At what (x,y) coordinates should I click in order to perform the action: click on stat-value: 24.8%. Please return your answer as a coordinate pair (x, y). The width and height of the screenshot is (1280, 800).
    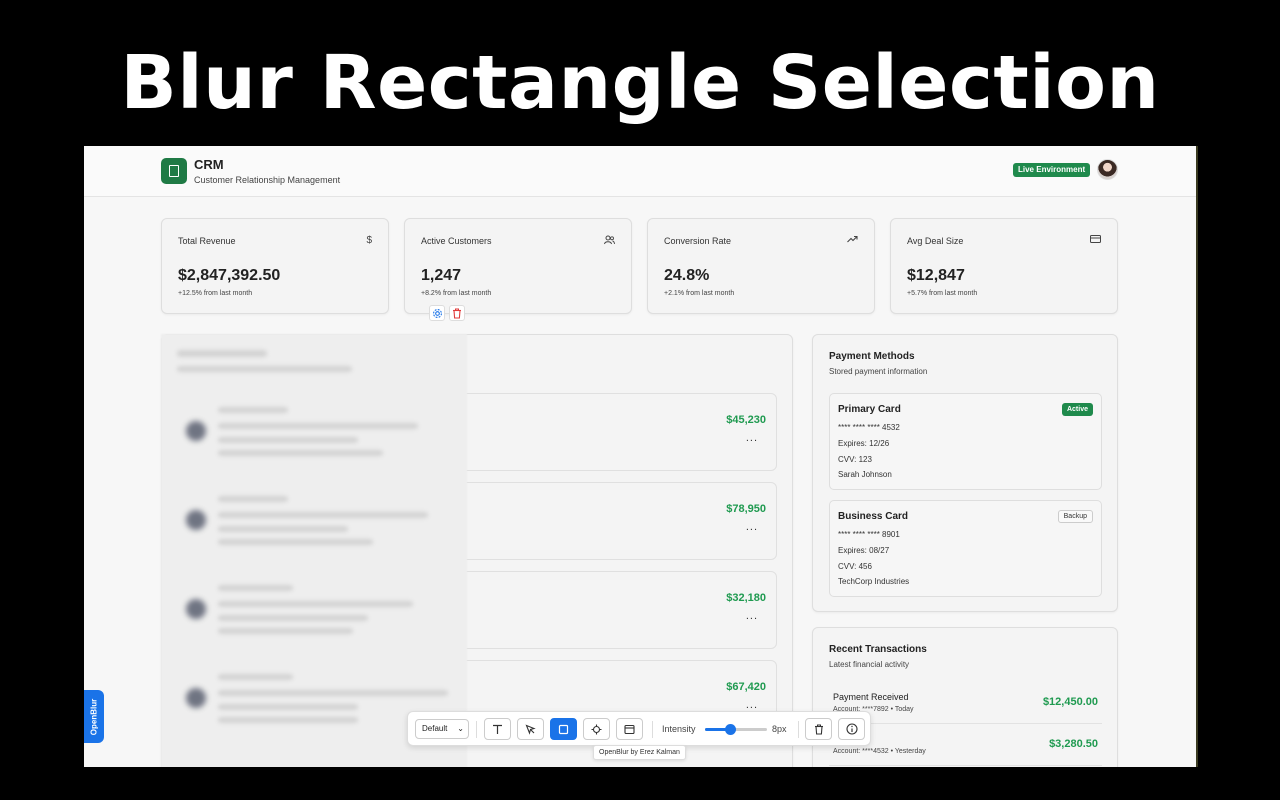
    Looking at the image, I should click on (687, 275).